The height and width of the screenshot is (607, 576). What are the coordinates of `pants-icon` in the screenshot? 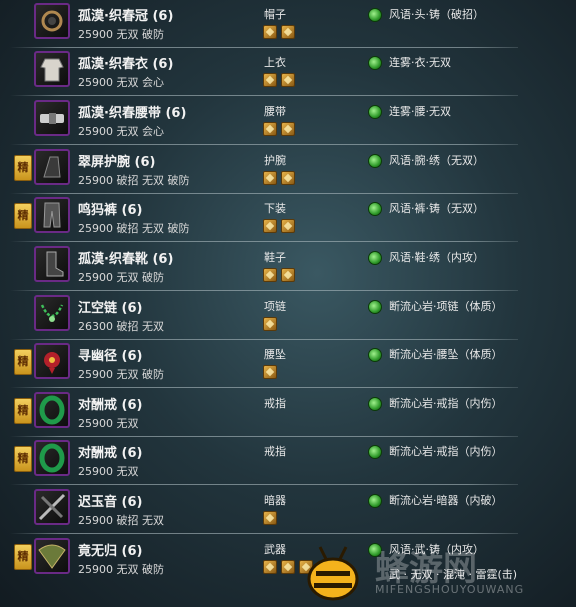 It's located at (52, 215).